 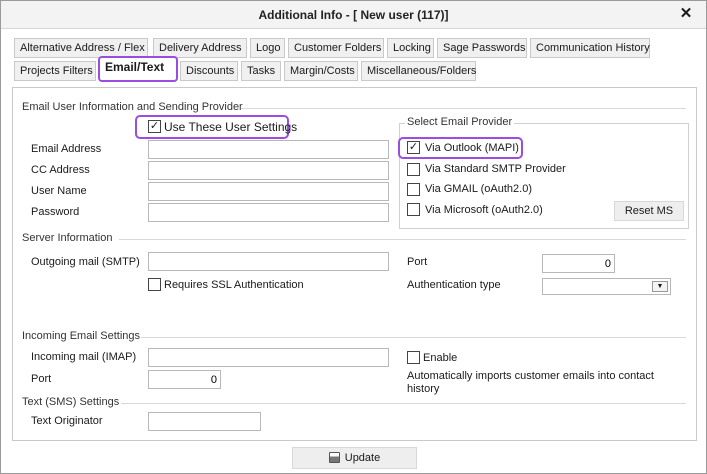 What do you see at coordinates (362, 458) in the screenshot?
I see `update-label: Update` at bounding box center [362, 458].